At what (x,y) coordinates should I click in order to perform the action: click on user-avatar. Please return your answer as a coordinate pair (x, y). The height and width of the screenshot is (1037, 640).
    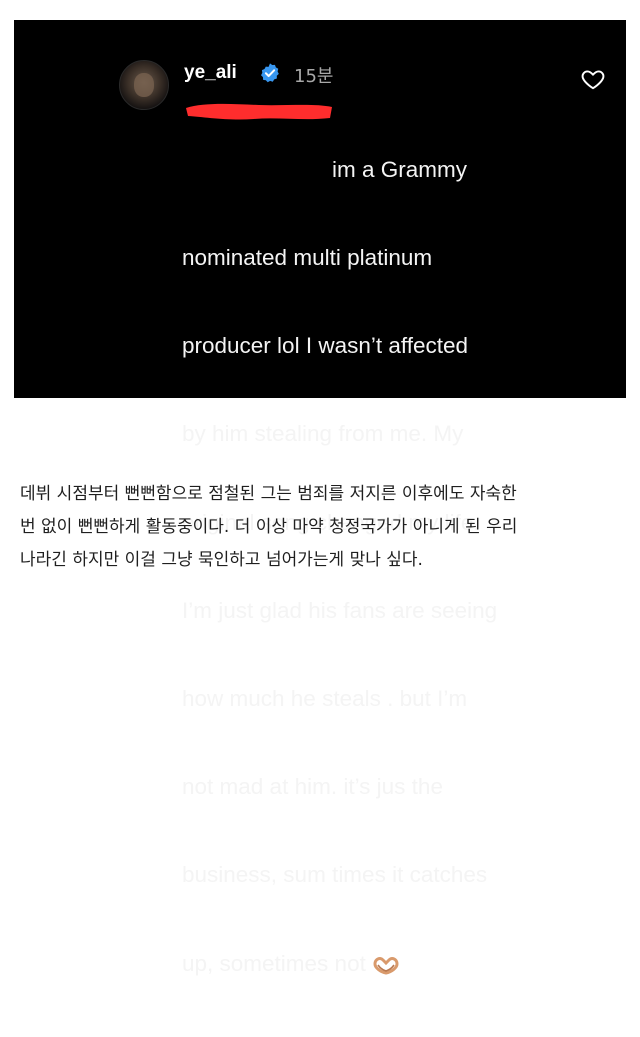
    Looking at the image, I should click on (144, 85).